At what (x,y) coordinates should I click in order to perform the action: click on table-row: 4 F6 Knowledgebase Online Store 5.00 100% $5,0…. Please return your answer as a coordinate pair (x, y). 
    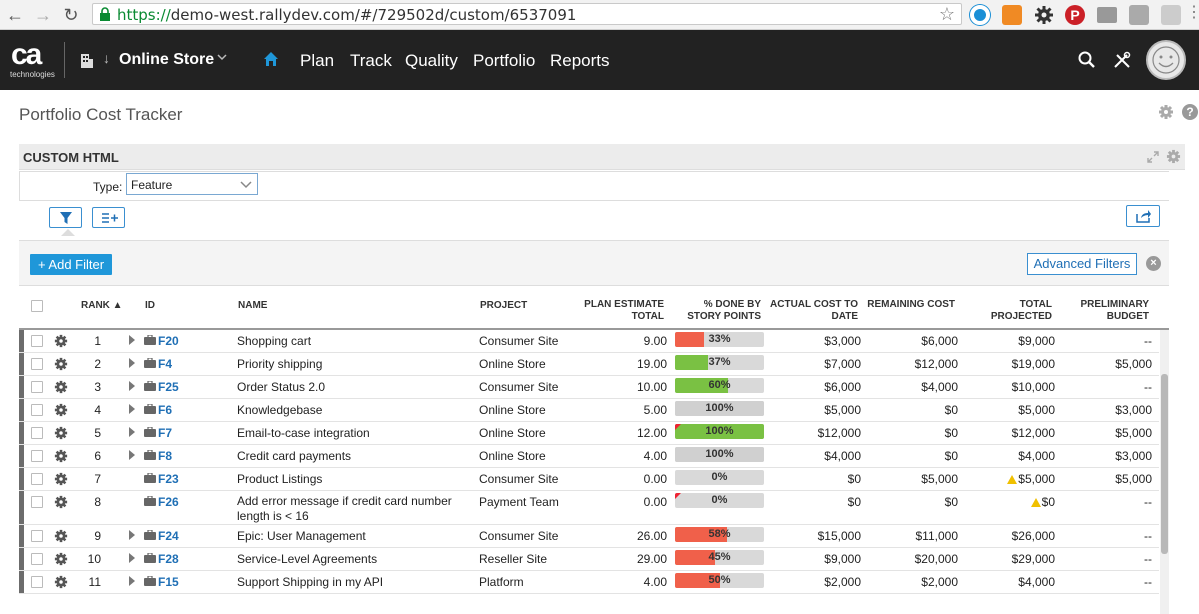
    Looking at the image, I should click on (589, 410).